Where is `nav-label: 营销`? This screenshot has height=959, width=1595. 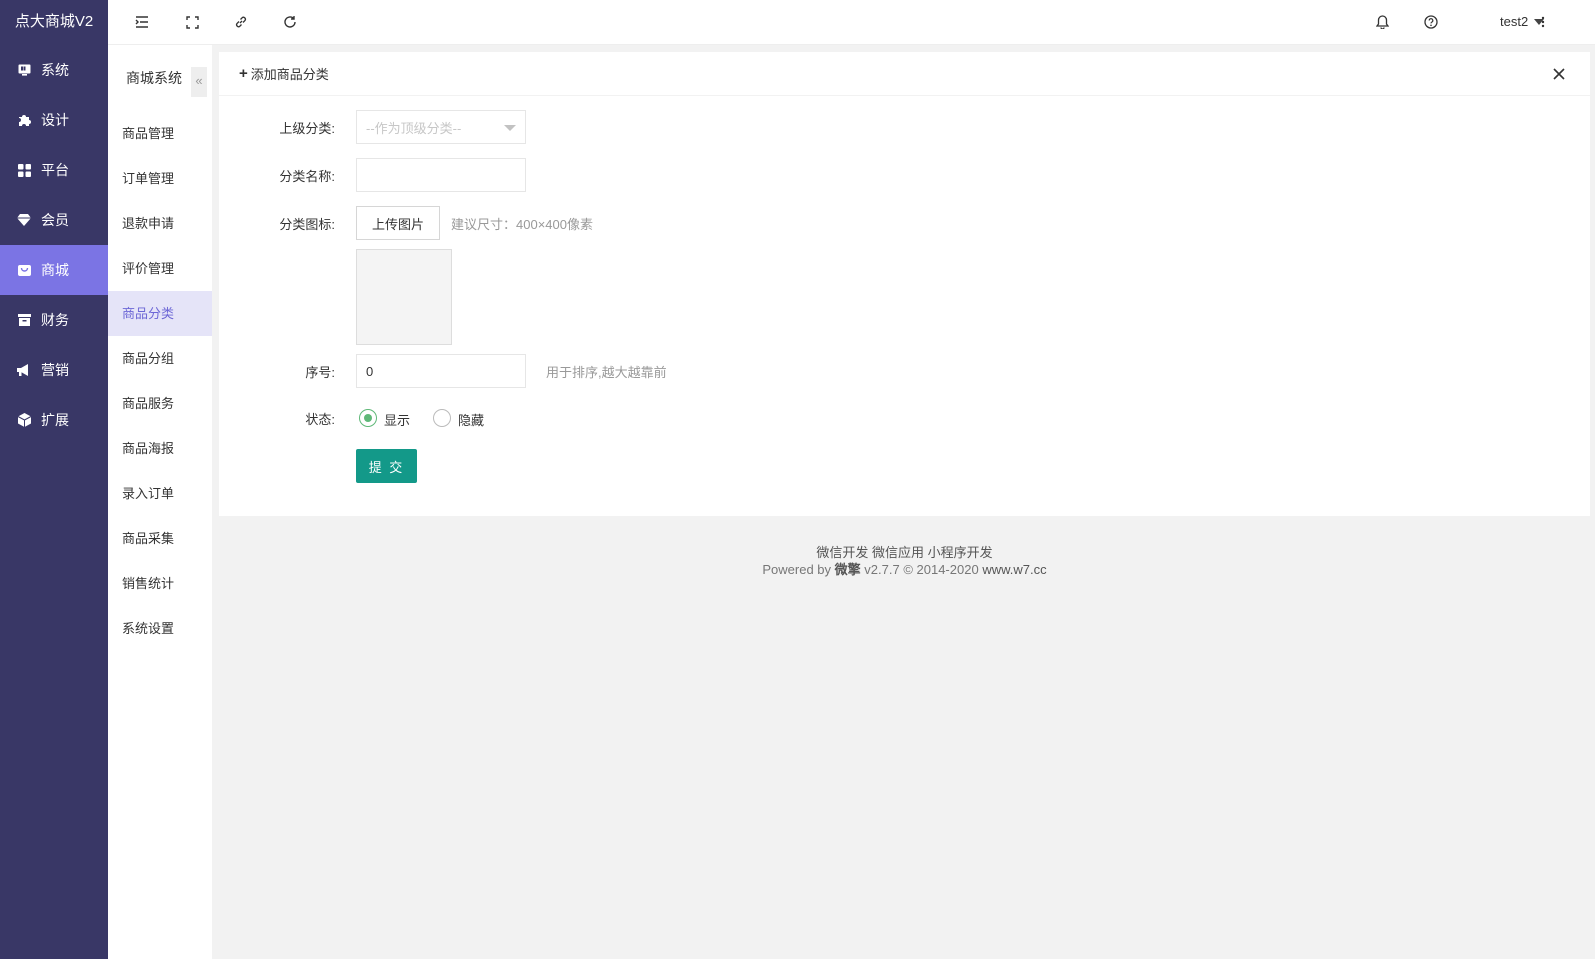
nav-label: 营销 is located at coordinates (55, 370).